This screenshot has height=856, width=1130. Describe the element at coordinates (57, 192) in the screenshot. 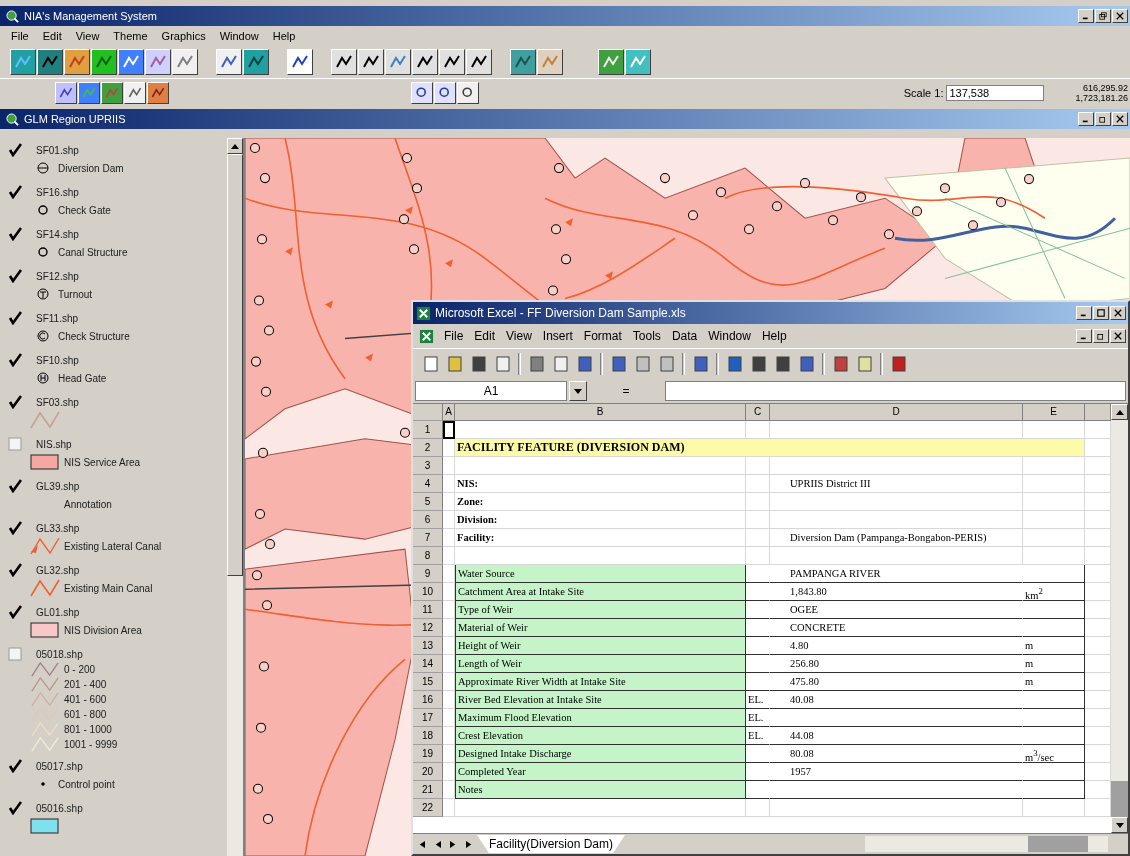

I see `layer-name: SF16.shp` at that location.